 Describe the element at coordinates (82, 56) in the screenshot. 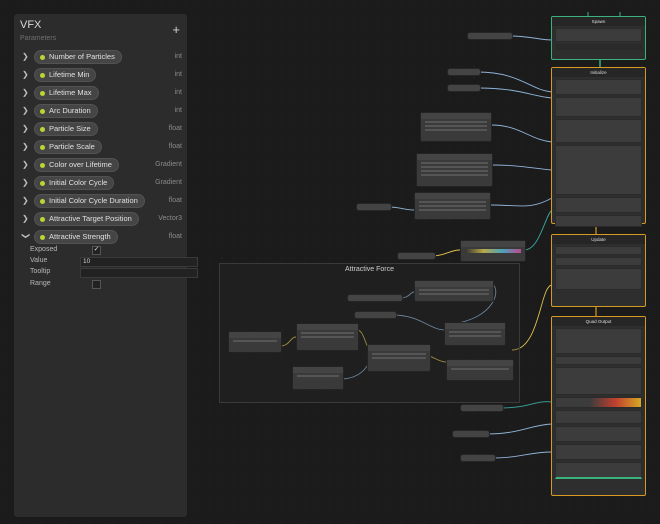

I see `parameter-name: Number of Particles` at that location.